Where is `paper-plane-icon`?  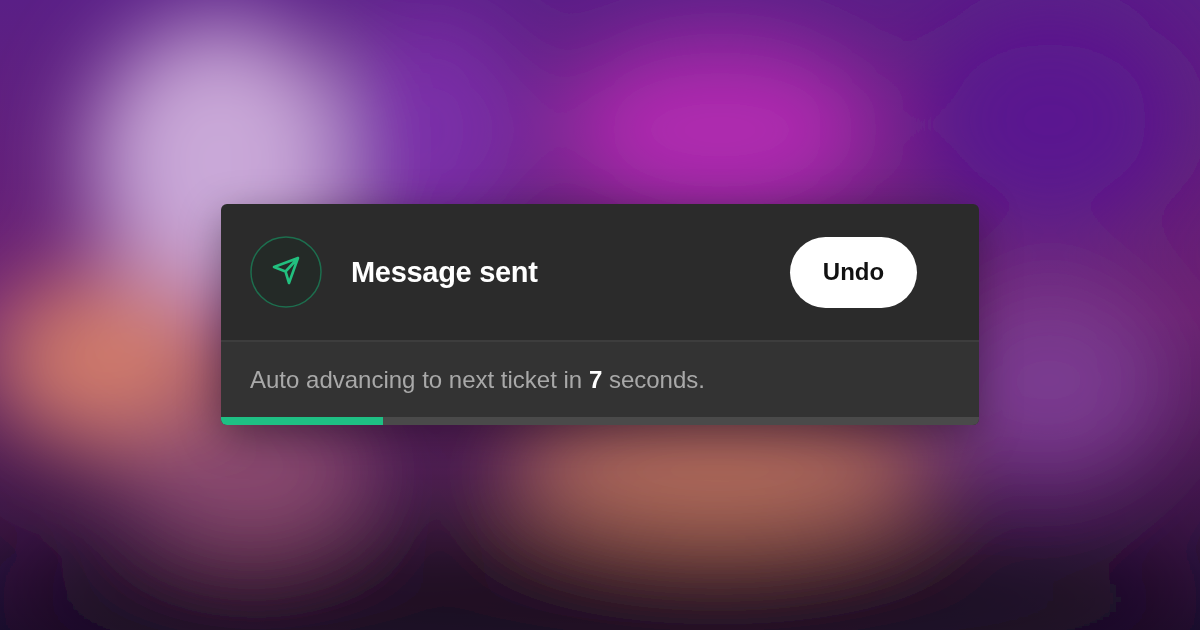
paper-plane-icon is located at coordinates (286, 272).